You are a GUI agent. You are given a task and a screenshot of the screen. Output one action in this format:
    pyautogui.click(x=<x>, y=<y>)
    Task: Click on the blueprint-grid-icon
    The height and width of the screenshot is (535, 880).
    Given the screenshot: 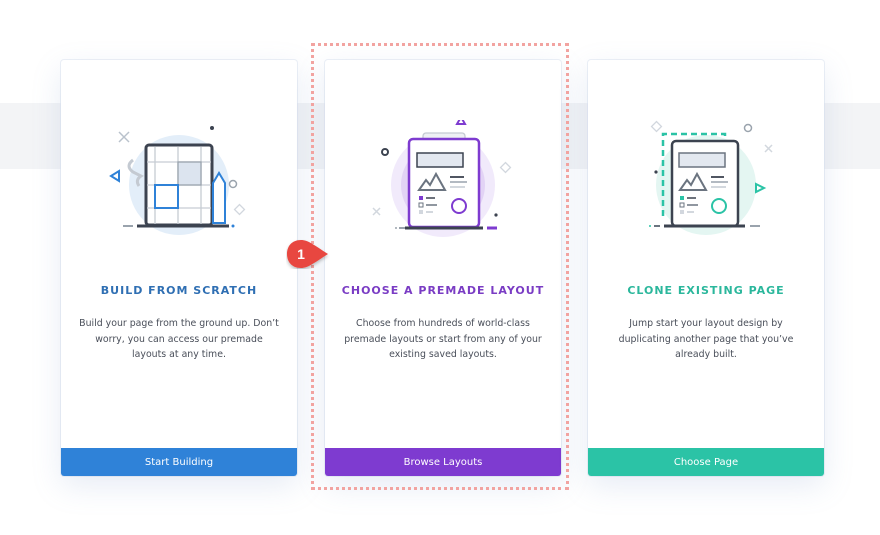 What is the action you would take?
    pyautogui.click(x=177, y=180)
    